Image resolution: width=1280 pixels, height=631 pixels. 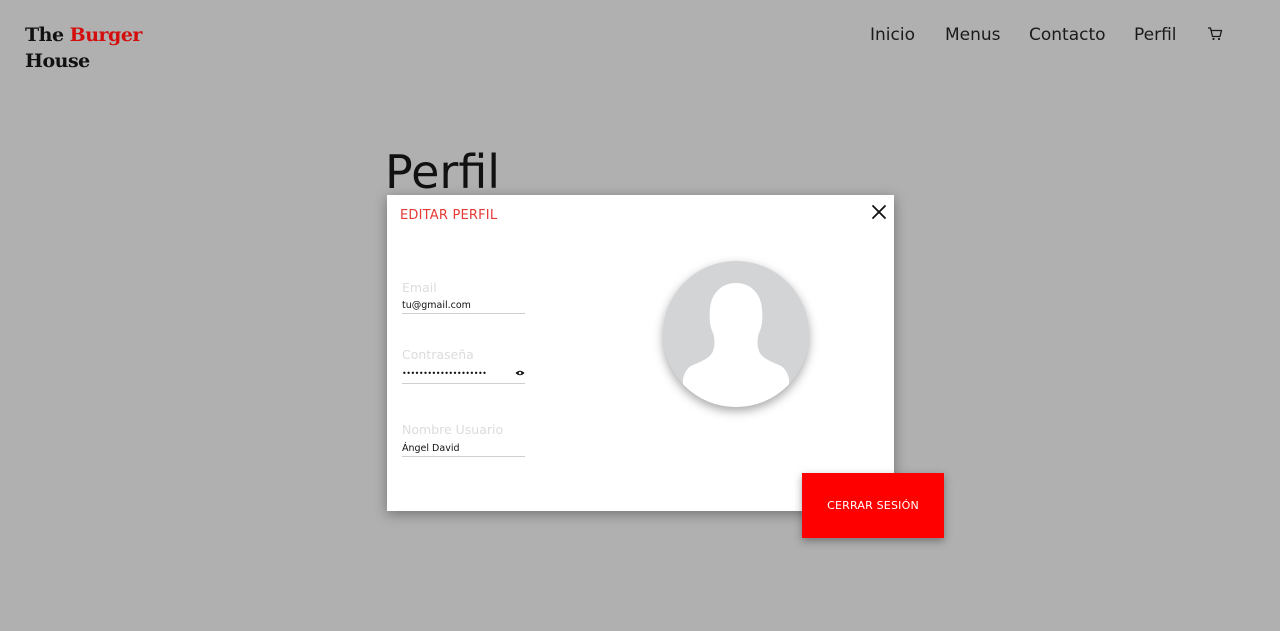 I want to click on nav-item-perfil: Perfil, so click(x=1155, y=35).